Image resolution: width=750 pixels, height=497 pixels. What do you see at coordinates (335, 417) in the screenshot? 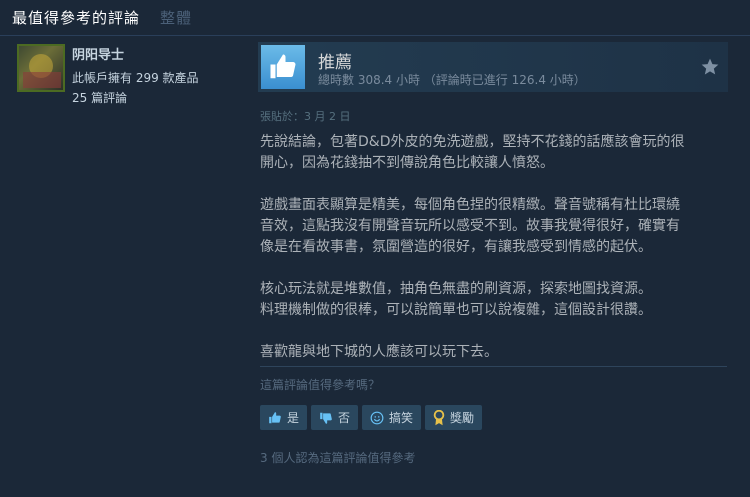
I see `vote-no-button: 否` at bounding box center [335, 417].